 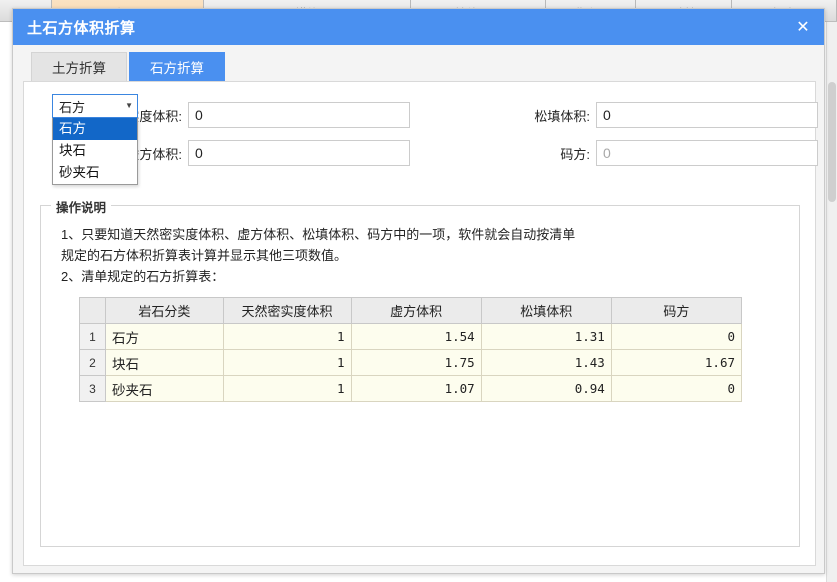 I want to click on table-header-cell: 松填体积, so click(x=546, y=310).